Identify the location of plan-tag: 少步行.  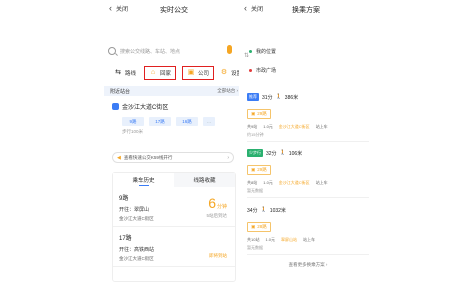
(255, 153).